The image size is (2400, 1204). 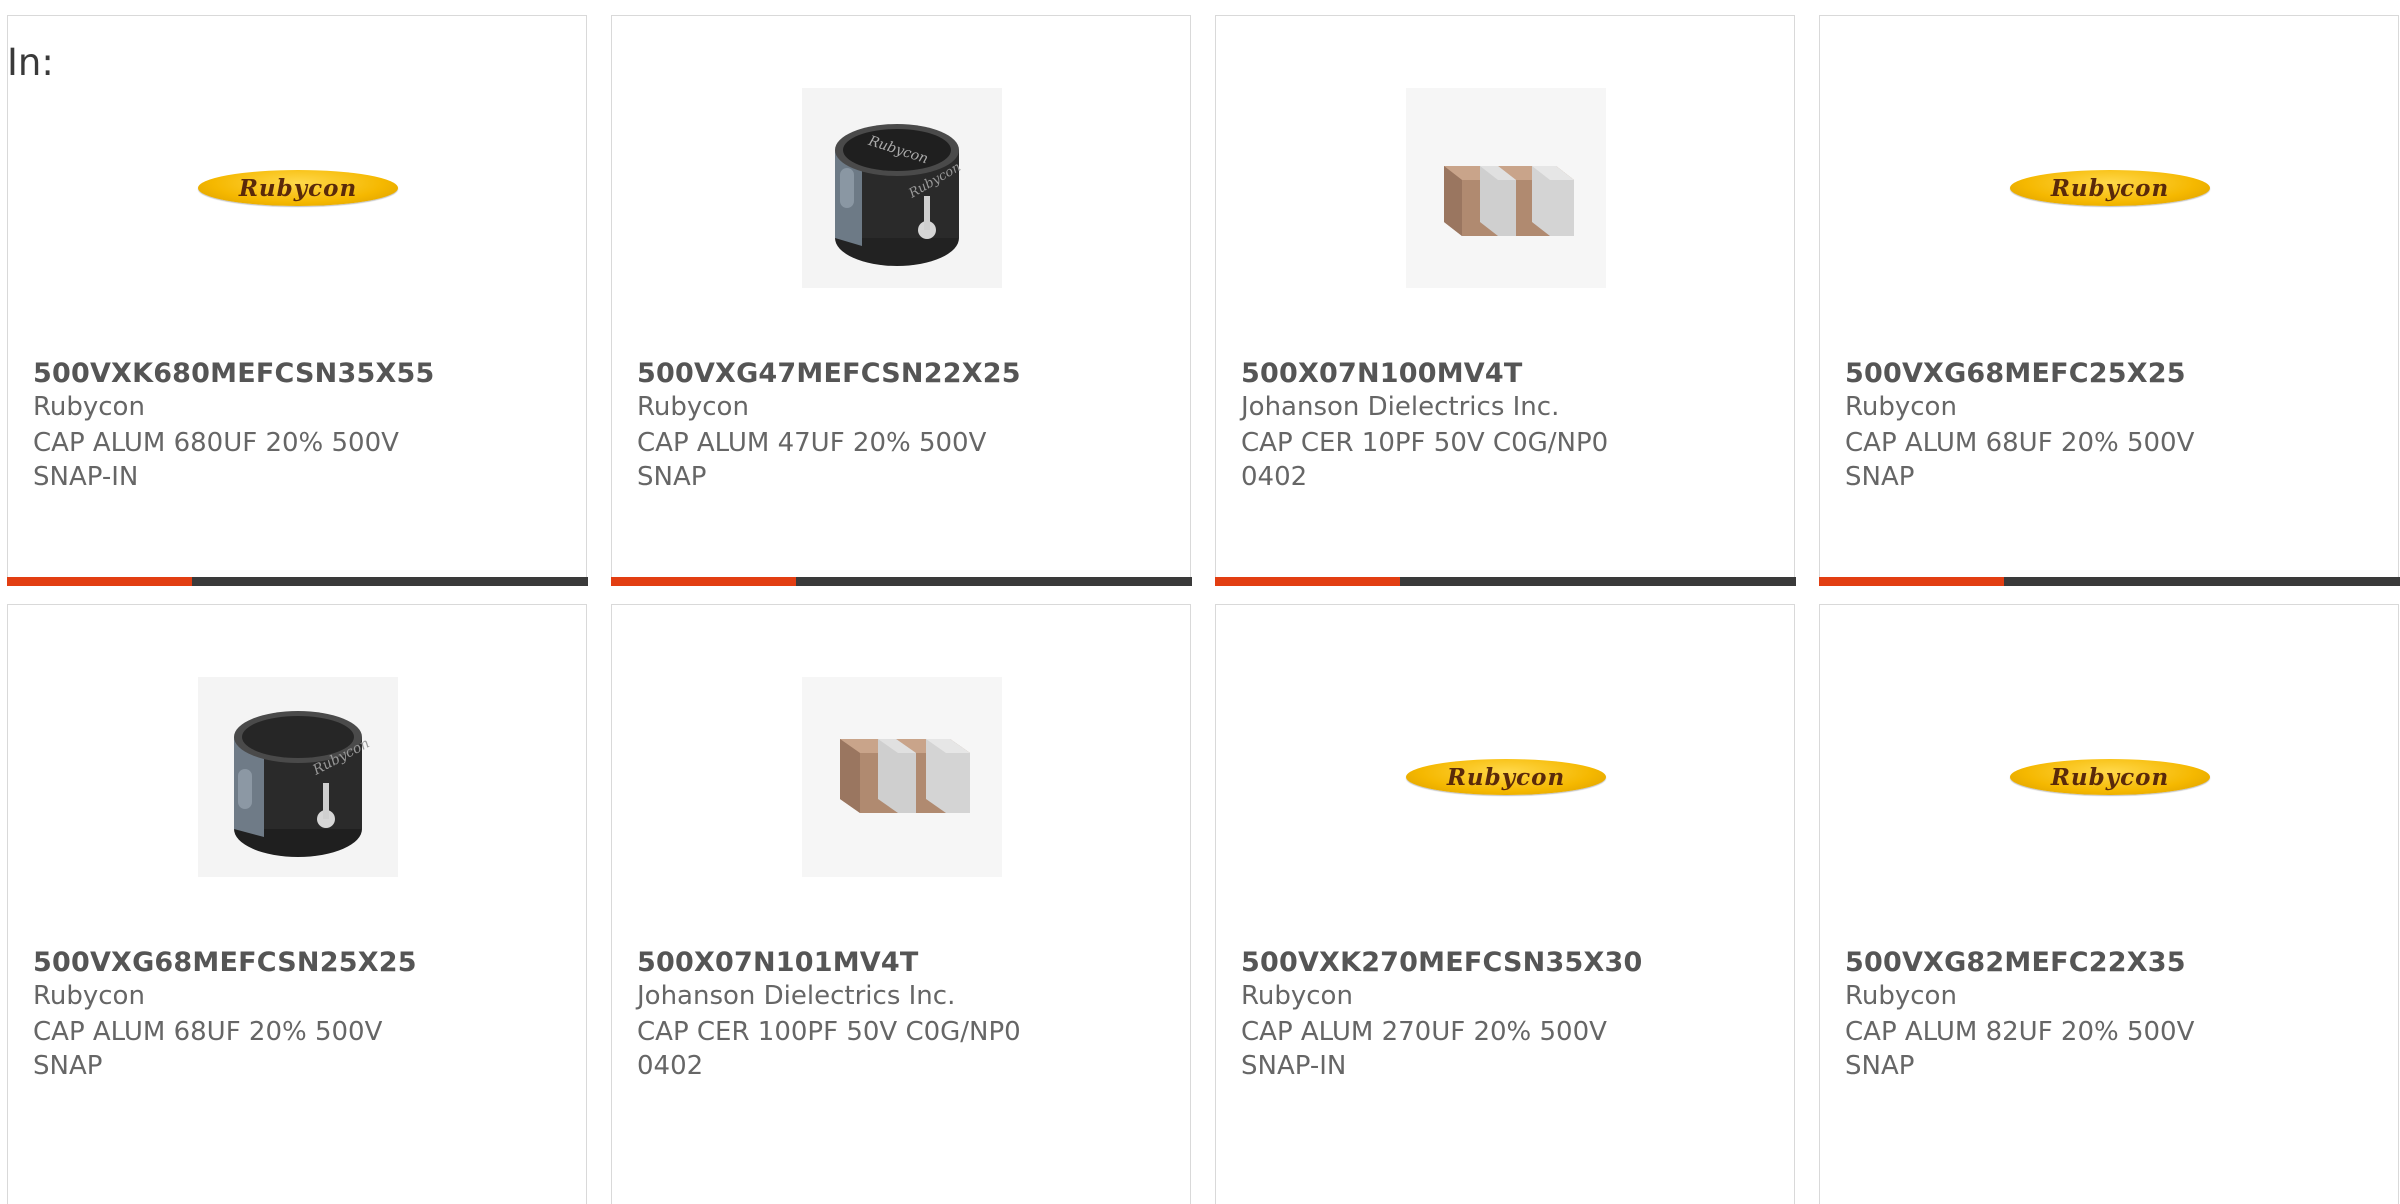 I want to click on description: CAP ALUM 680UF 20% 500V SNAP-IN, so click(x=216, y=460).